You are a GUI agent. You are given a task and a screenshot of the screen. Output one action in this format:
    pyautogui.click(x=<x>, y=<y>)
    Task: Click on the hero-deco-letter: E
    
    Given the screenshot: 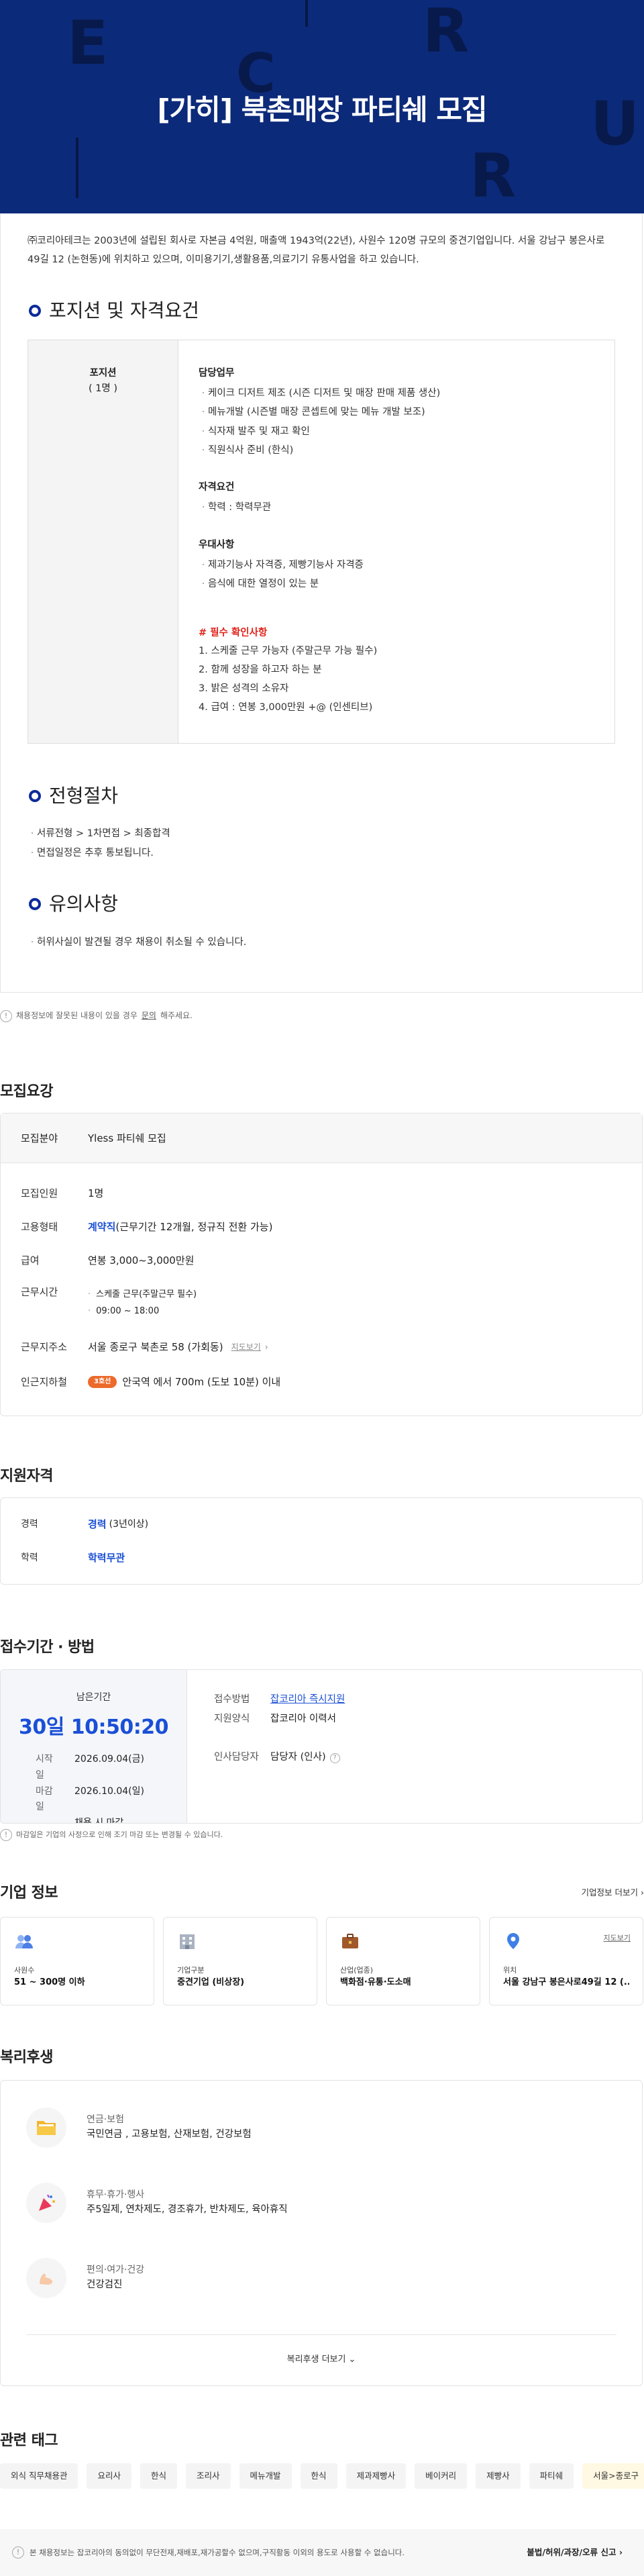 What is the action you would take?
    pyautogui.click(x=88, y=43)
    